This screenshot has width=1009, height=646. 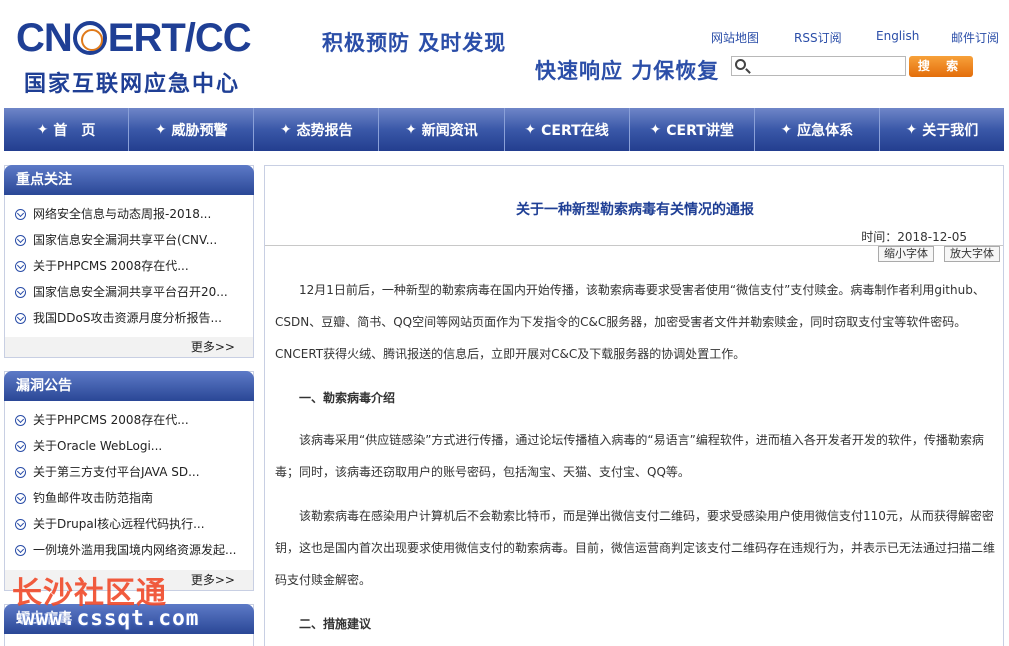 I want to click on nav-situation-report: ✦ 态势报告, so click(x=317, y=129).